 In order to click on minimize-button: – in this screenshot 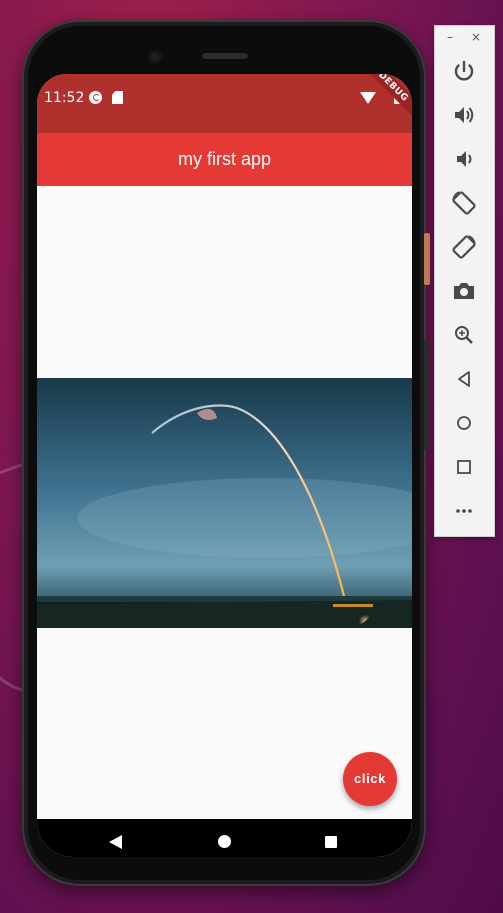, I will do `click(450, 37)`.